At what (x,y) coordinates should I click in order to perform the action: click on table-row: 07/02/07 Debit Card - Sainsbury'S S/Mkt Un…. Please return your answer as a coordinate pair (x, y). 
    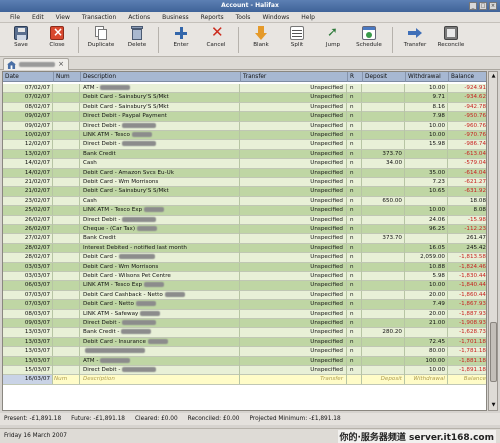
    Looking at the image, I should click on (244, 98).